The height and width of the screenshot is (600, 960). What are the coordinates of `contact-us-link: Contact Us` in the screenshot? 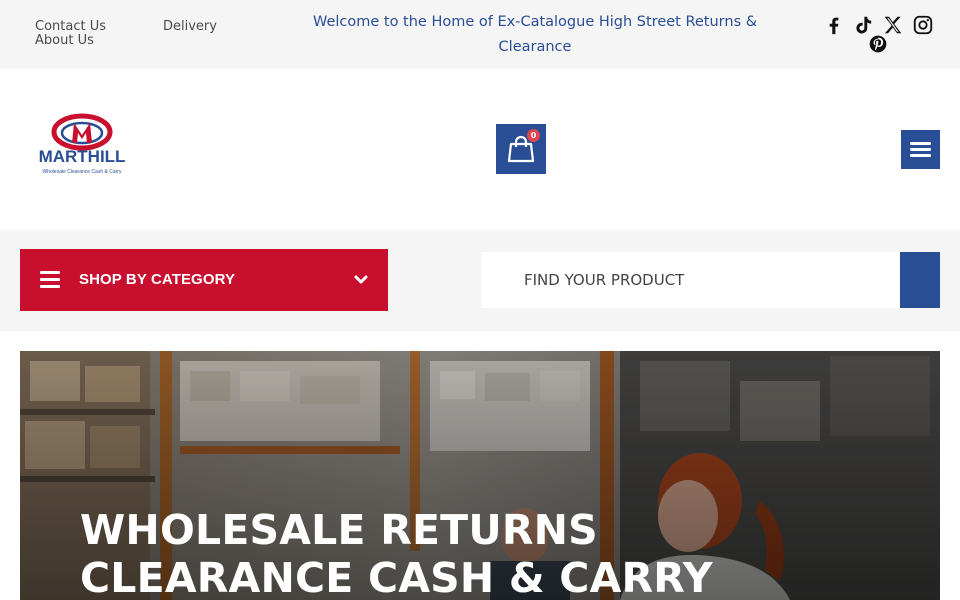 It's located at (70, 27).